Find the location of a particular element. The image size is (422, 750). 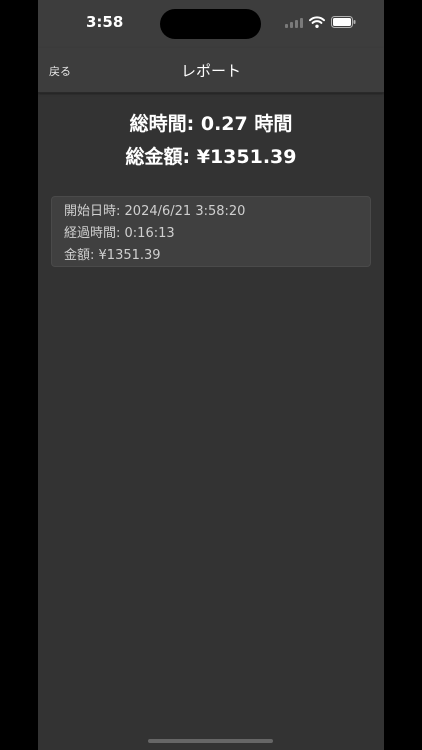

status-time: 3:58 is located at coordinates (105, 22).